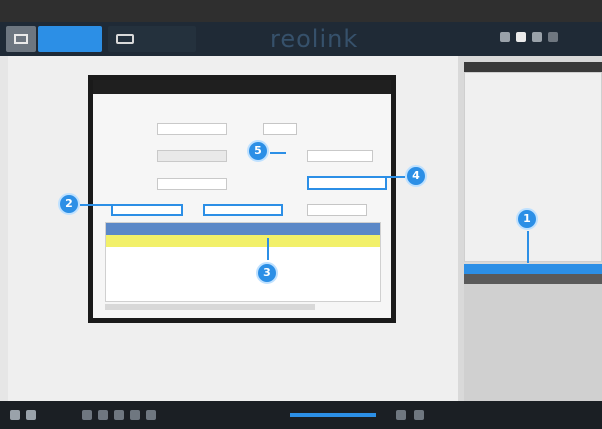 The image size is (602, 429). What do you see at coordinates (533, 269) in the screenshot?
I see `selected-device-bar` at bounding box center [533, 269].